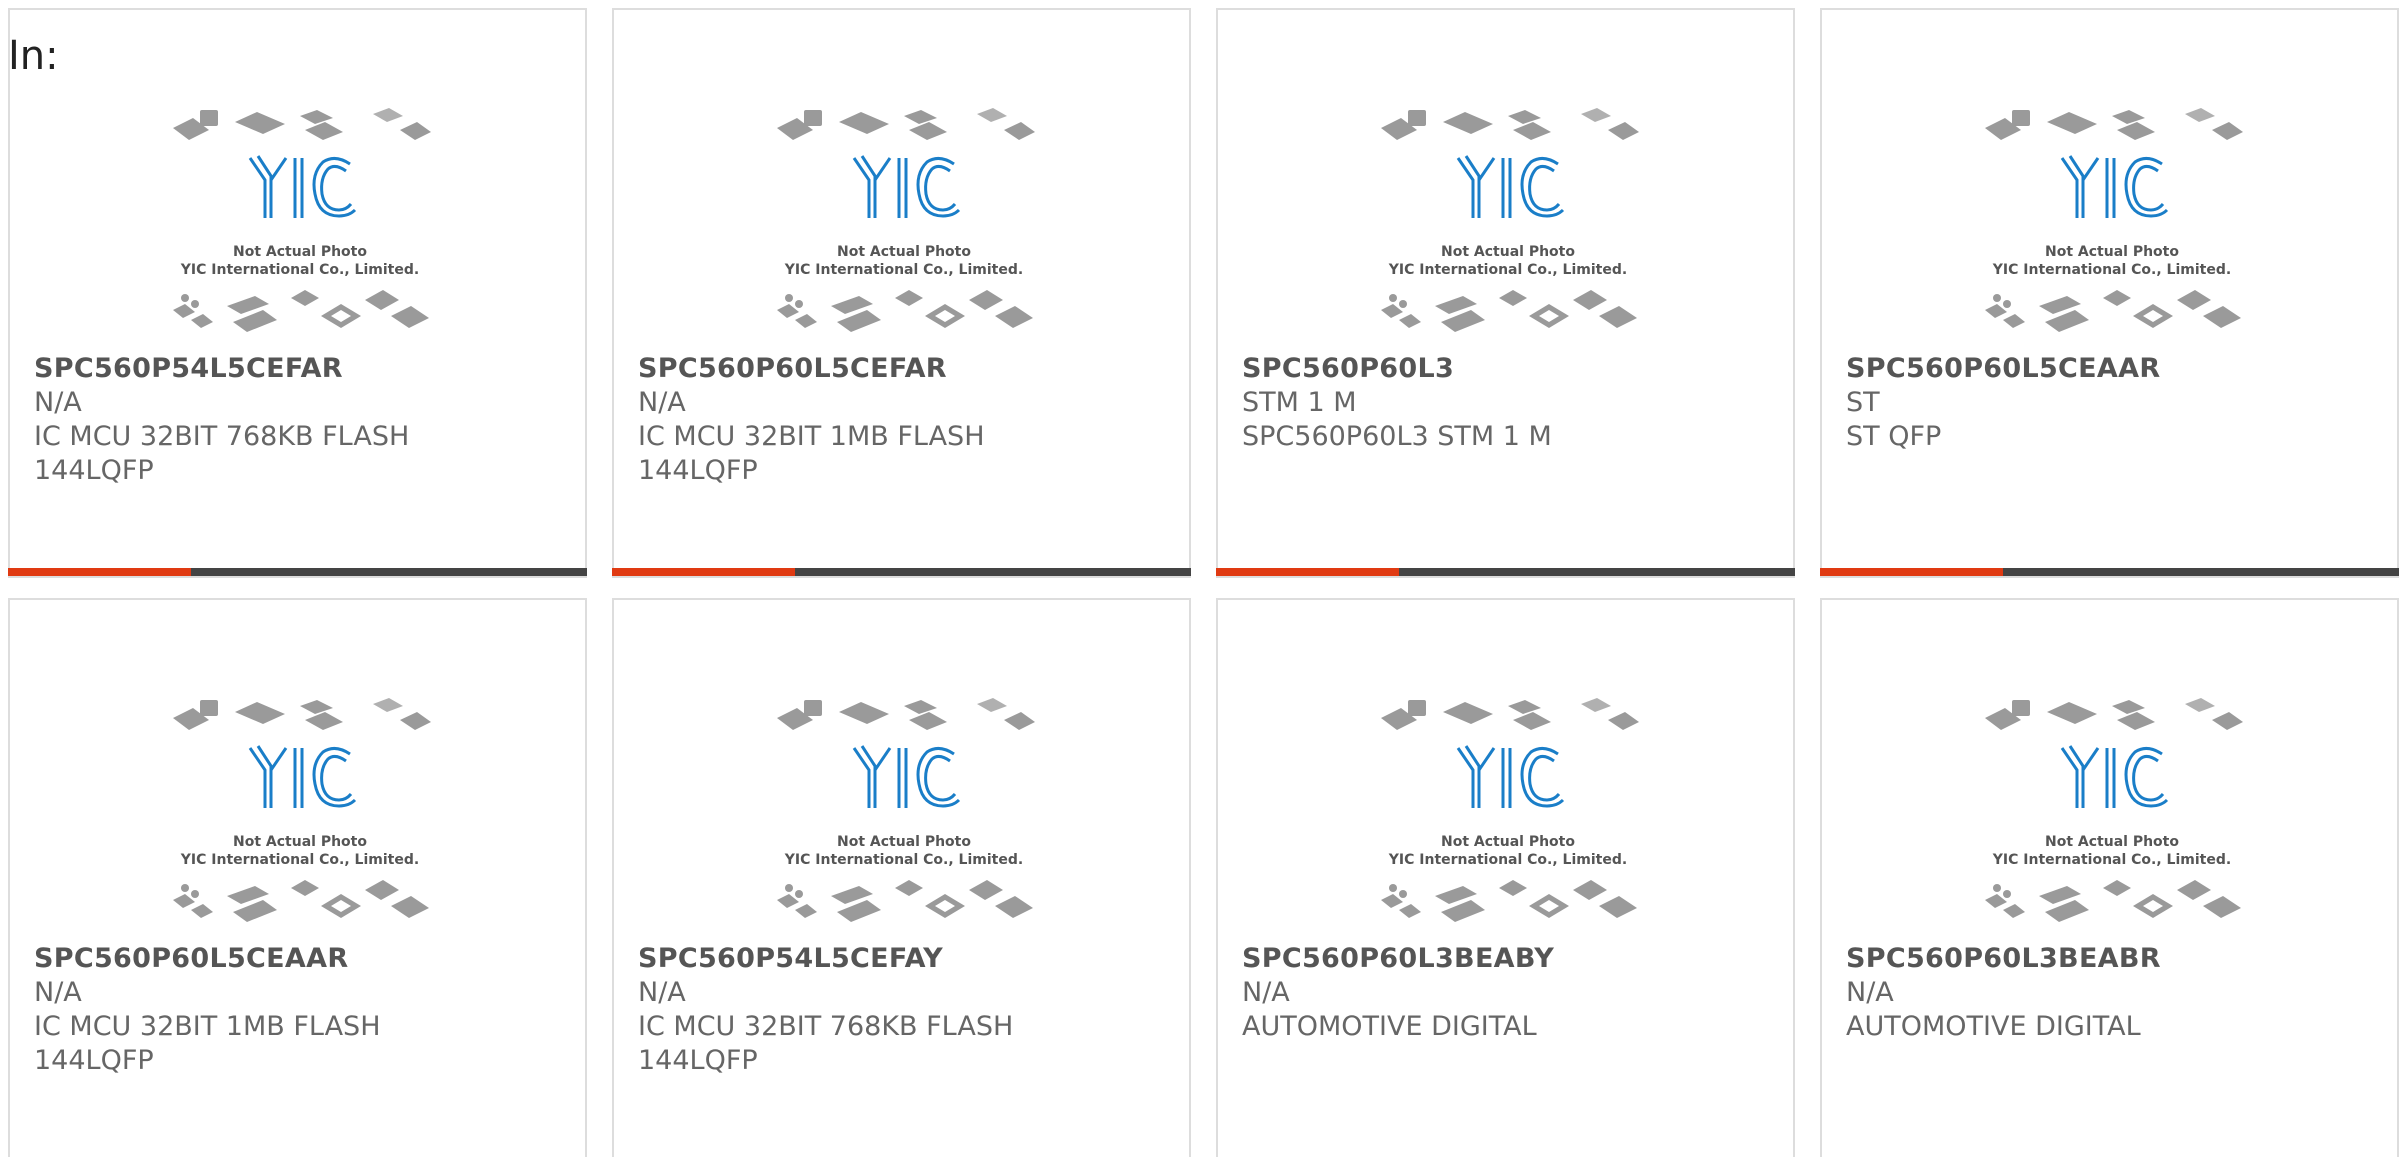 The width and height of the screenshot is (2400, 1157). I want to click on product-info: SPC560P60L3BEABR N/A AUTOMOTIVE DIGITAL, so click(2111, 993).